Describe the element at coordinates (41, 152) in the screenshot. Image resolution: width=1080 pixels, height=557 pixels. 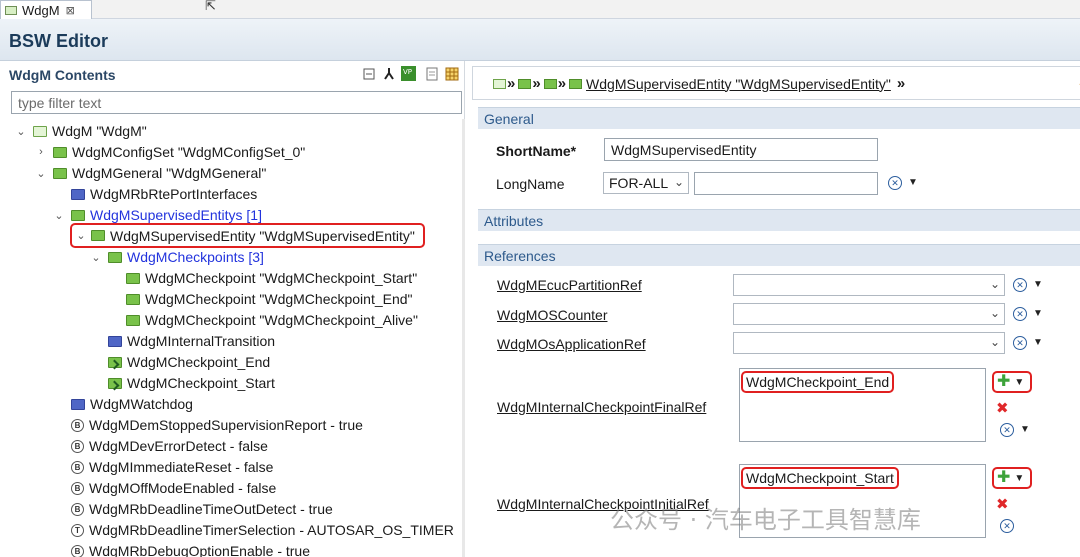
I see `collapsed-arrow-icon: ›` at that location.